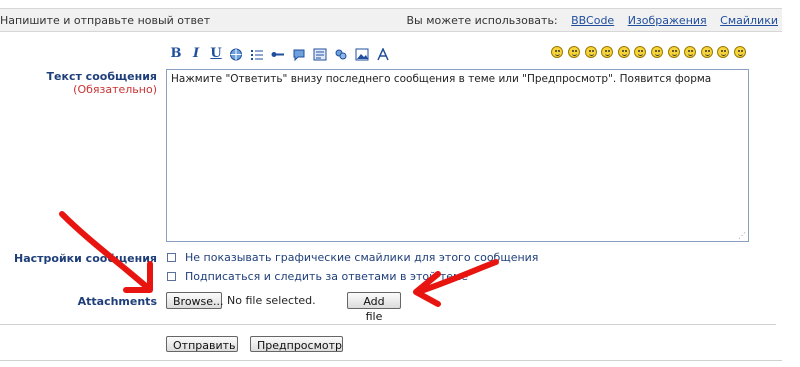  What do you see at coordinates (341, 54) in the screenshot?
I see `users-icon` at bounding box center [341, 54].